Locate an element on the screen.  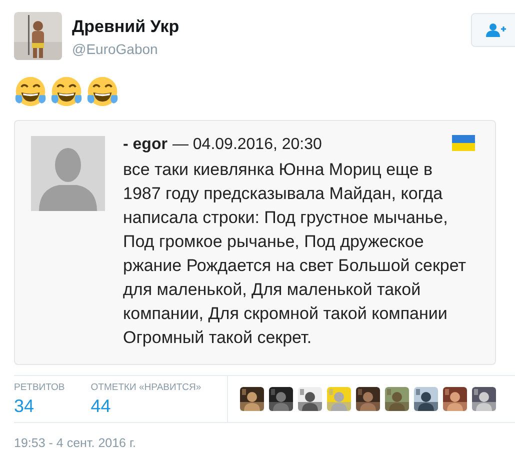
quote-author: - egor is located at coordinates (145, 145).